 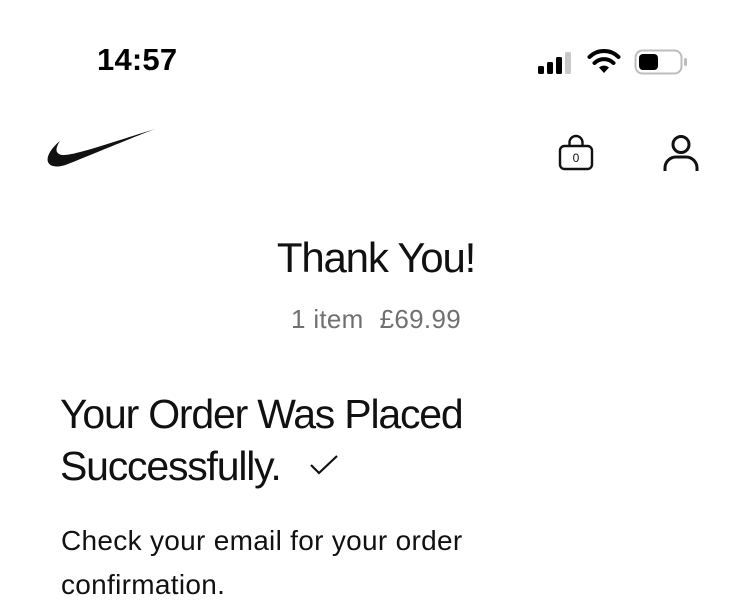 What do you see at coordinates (323, 465) in the screenshot?
I see `checkmark-icon` at bounding box center [323, 465].